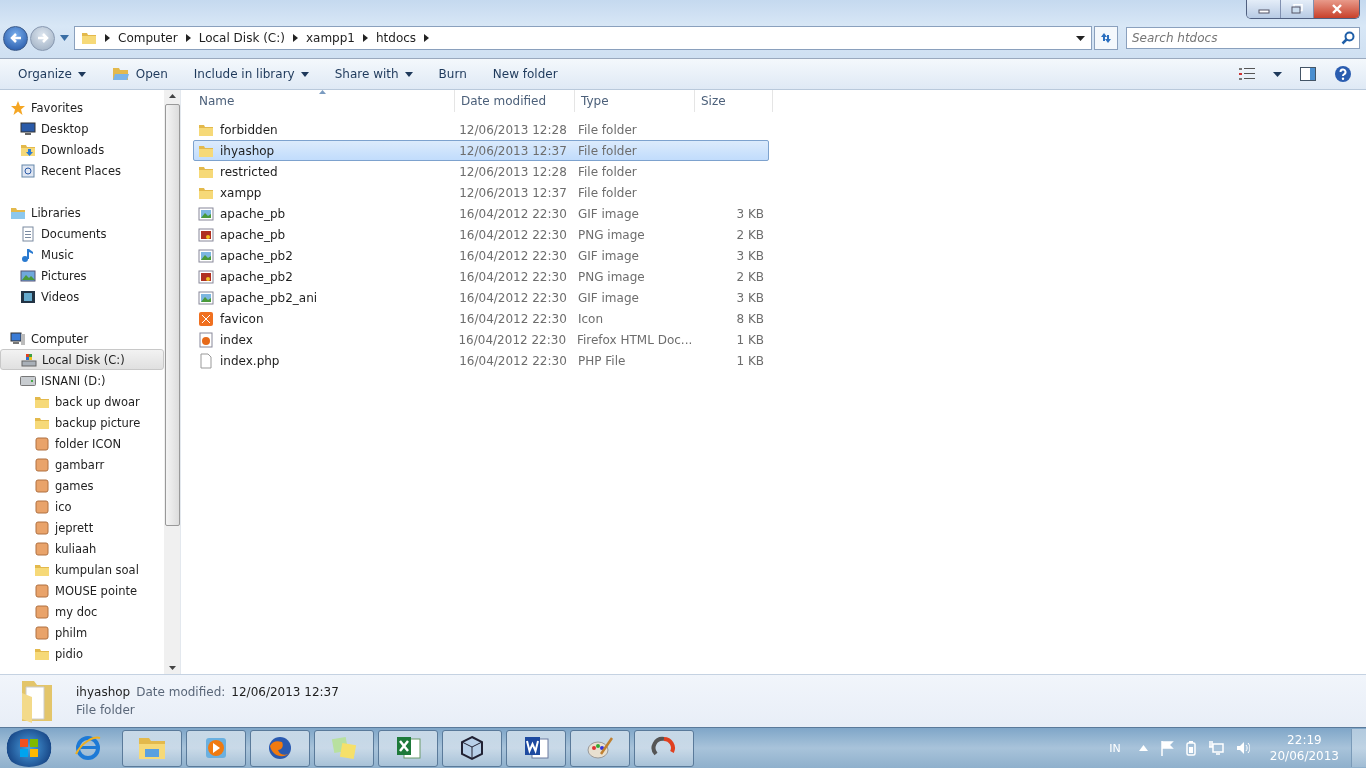 Image resolution: width=1366 pixels, height=768 pixels. I want to click on toolbar-button: Organize, so click(52, 74).